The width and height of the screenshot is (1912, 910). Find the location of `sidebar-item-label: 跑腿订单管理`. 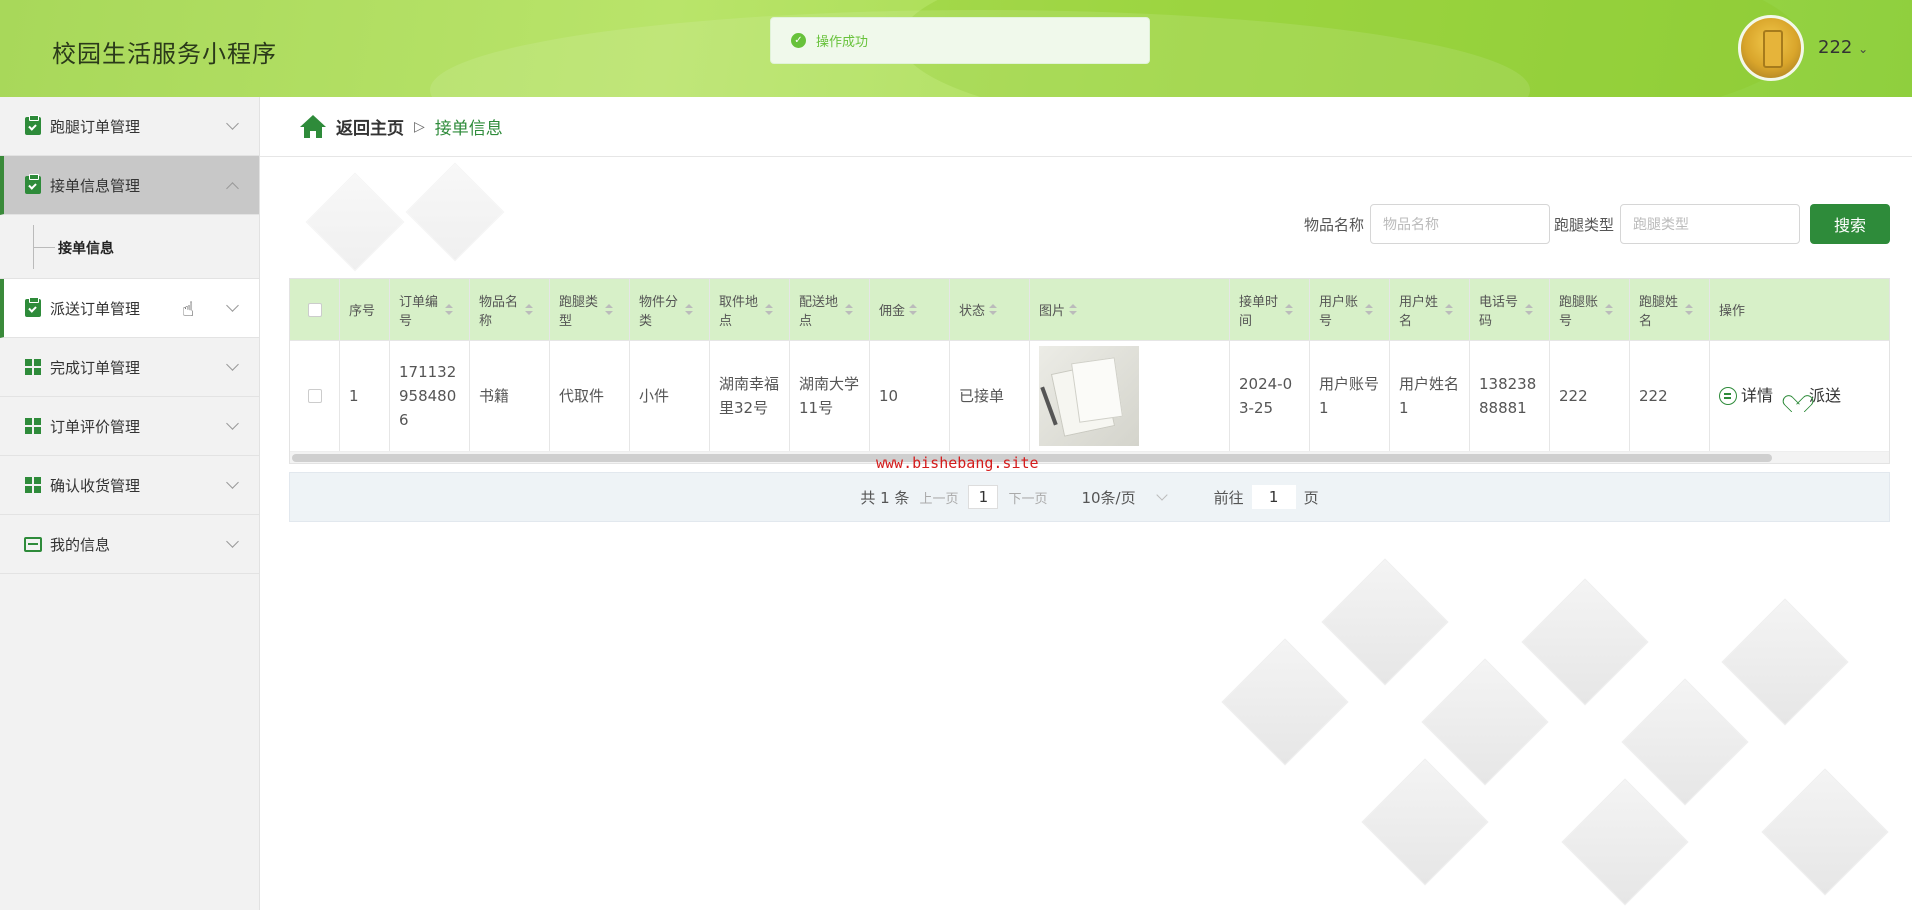

sidebar-item-label: 跑腿订单管理 is located at coordinates (95, 126).